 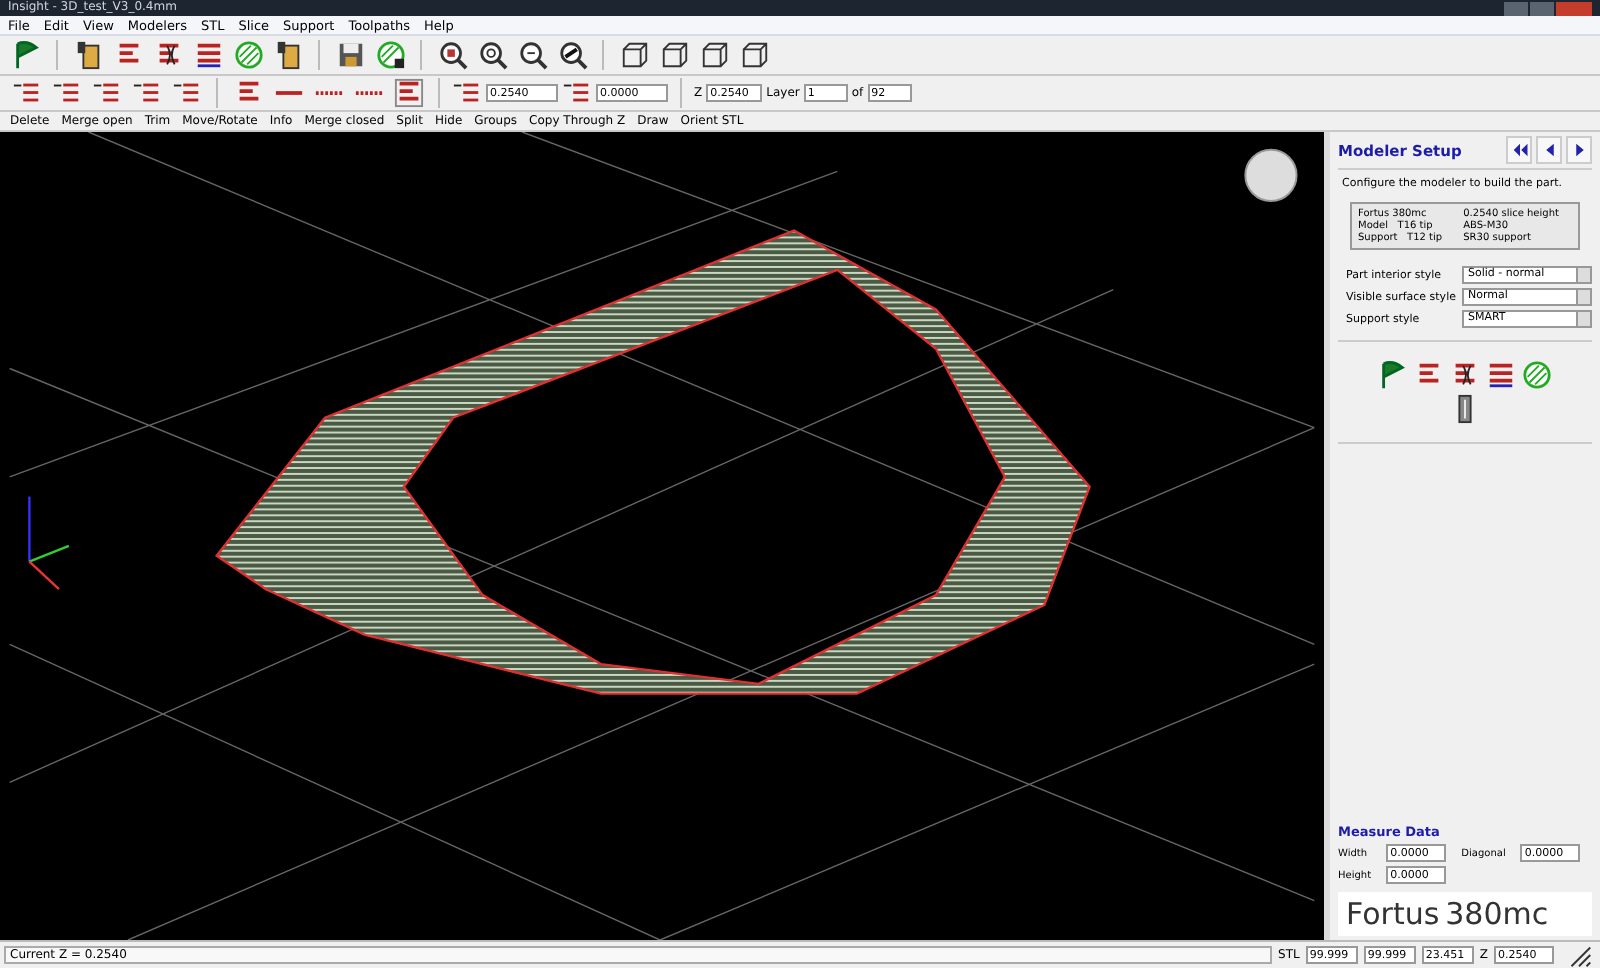 I want to click on model-name: 380mc, so click(x=1497, y=914).